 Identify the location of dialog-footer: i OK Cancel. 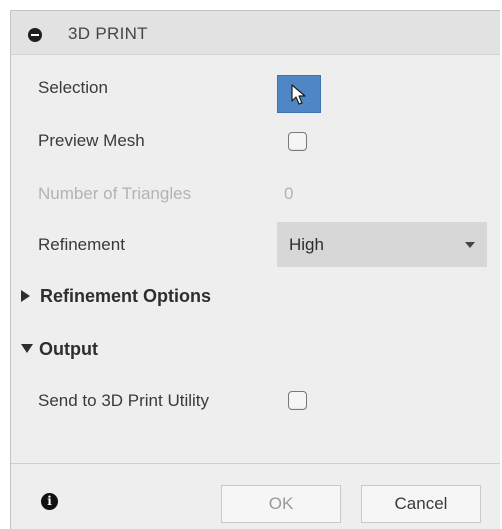
(255, 496).